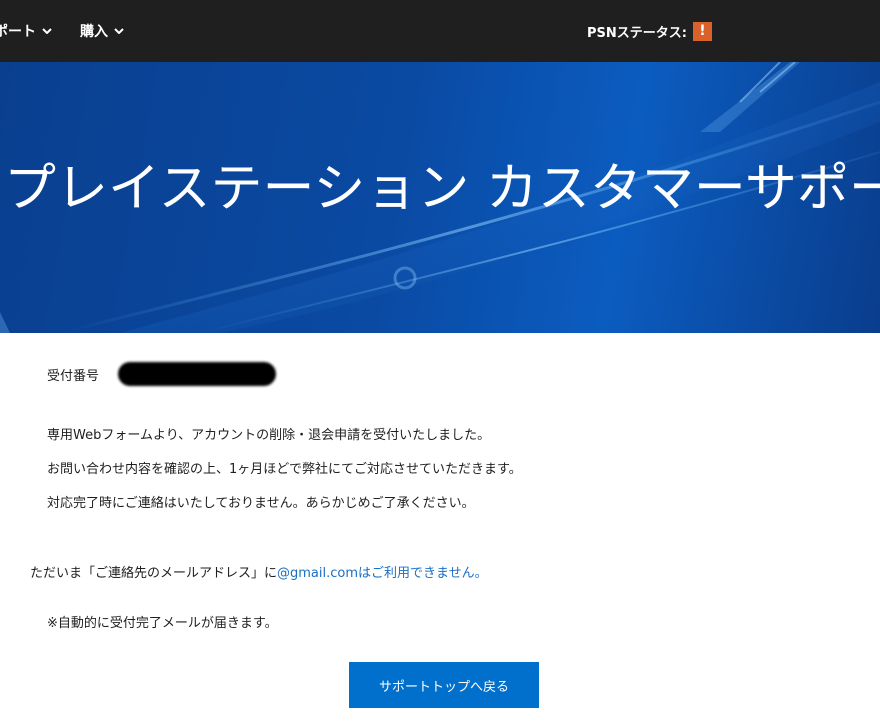  I want to click on back-to-support-button: サポートトップへ戻る, so click(444, 685).